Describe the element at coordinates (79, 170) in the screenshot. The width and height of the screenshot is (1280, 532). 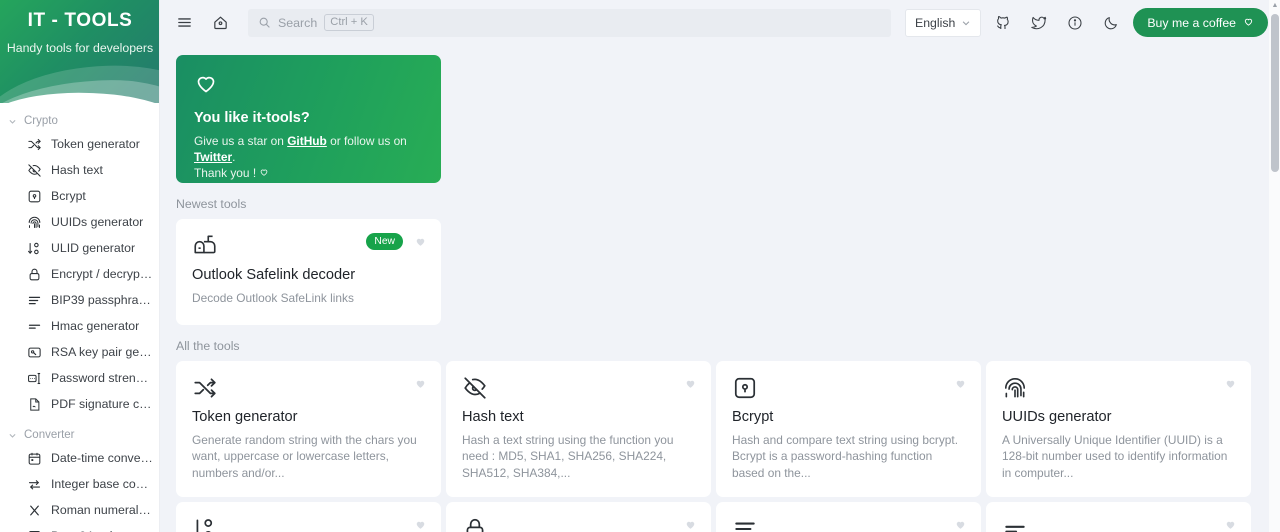
I see `sidebar-item-hash-text: Hash text` at that location.